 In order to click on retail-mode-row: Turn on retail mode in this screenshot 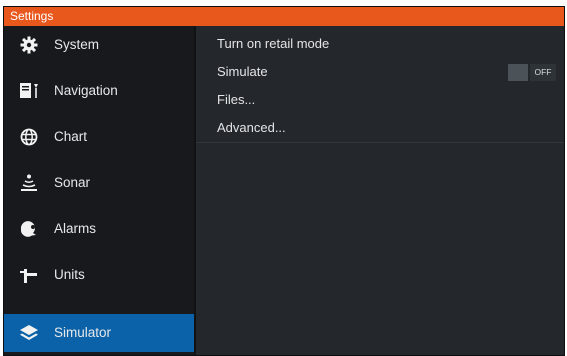, I will do `click(380, 44)`.